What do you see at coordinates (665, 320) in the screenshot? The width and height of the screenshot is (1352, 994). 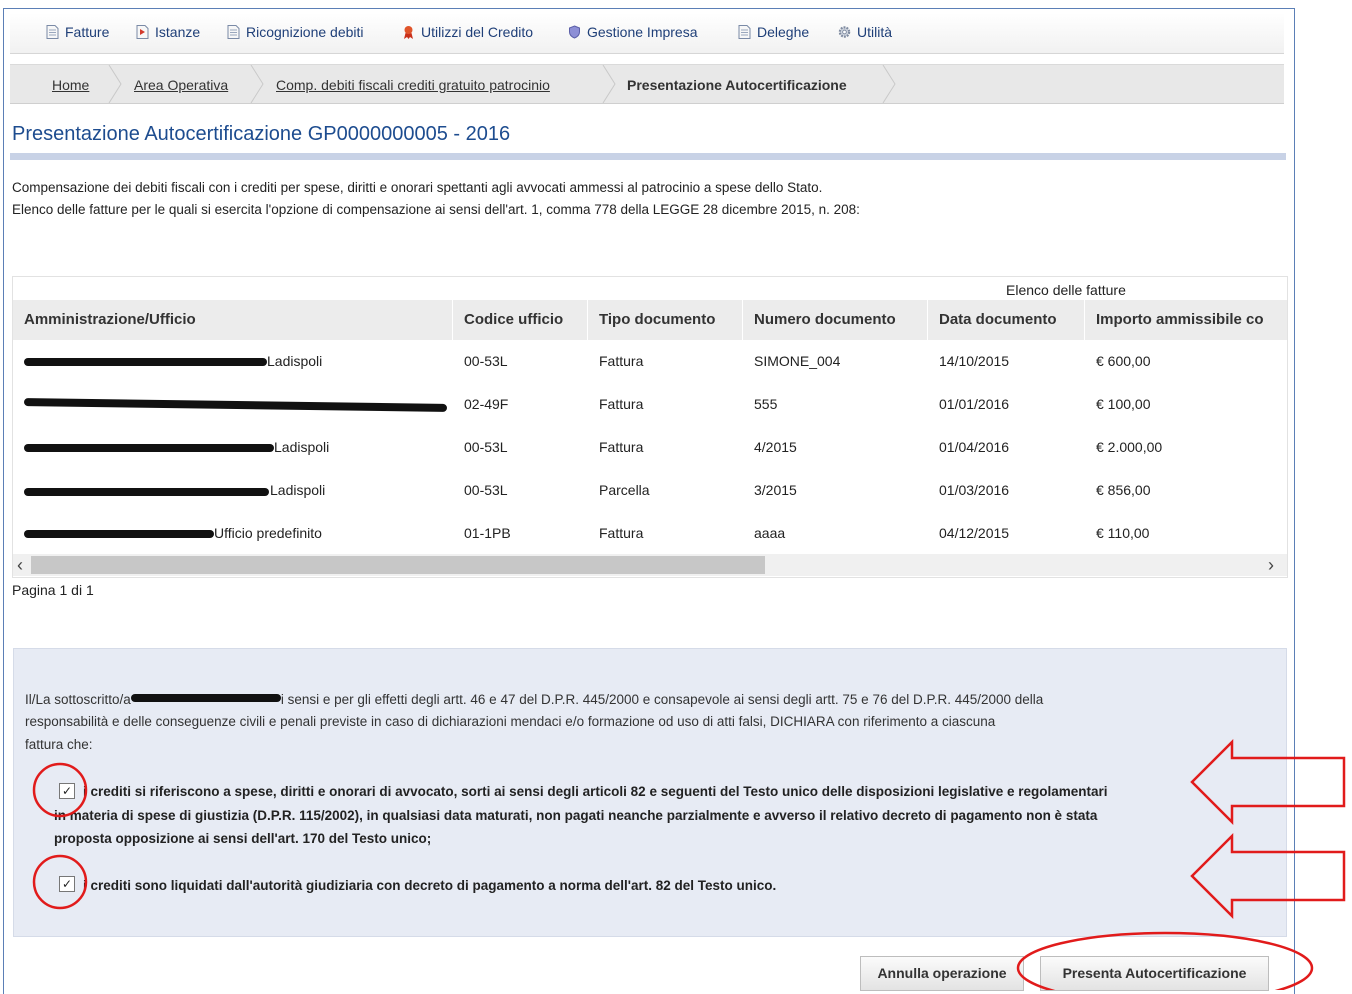 I see `column-header-tipo-documento: Tipo documento` at bounding box center [665, 320].